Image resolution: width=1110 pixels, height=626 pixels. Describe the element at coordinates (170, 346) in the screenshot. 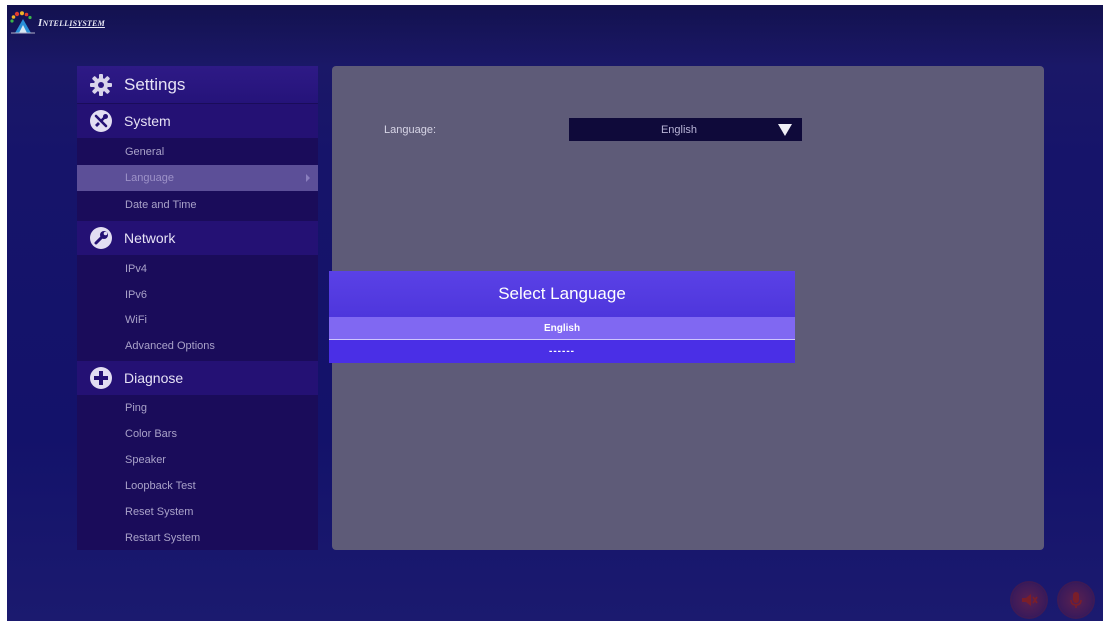

I see `sidebar-item-label: Advanced Options` at that location.